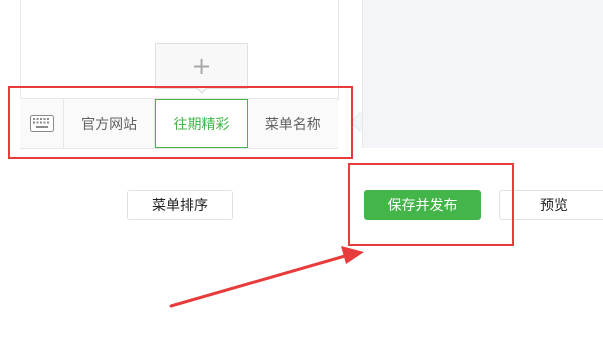 The width and height of the screenshot is (603, 351). I want to click on save-and-publish-label: 保存并发布, so click(422, 206).